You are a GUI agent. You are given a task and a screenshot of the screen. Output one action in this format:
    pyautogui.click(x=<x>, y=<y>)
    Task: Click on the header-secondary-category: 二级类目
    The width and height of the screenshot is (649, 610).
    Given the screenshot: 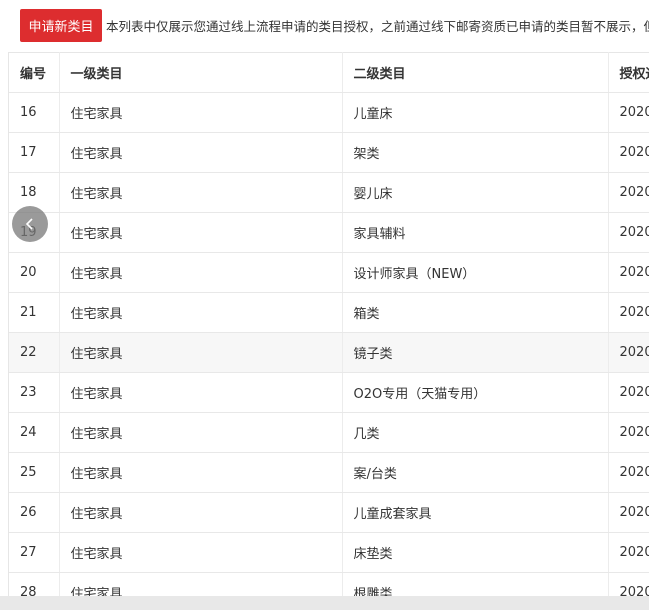 What is the action you would take?
    pyautogui.click(x=475, y=72)
    